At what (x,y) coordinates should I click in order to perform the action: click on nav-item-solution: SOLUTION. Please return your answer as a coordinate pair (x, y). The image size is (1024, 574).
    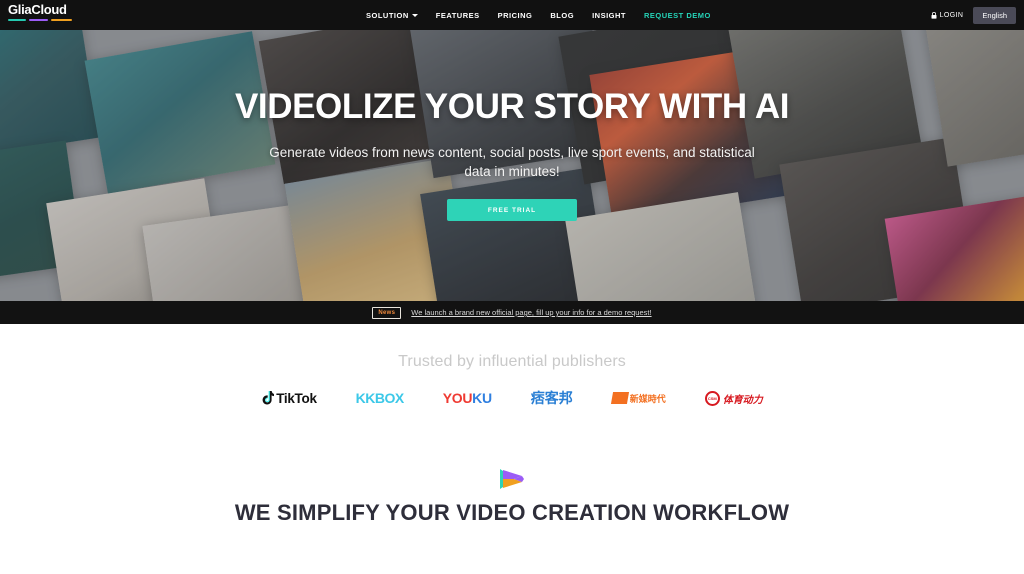
    Looking at the image, I should click on (392, 15).